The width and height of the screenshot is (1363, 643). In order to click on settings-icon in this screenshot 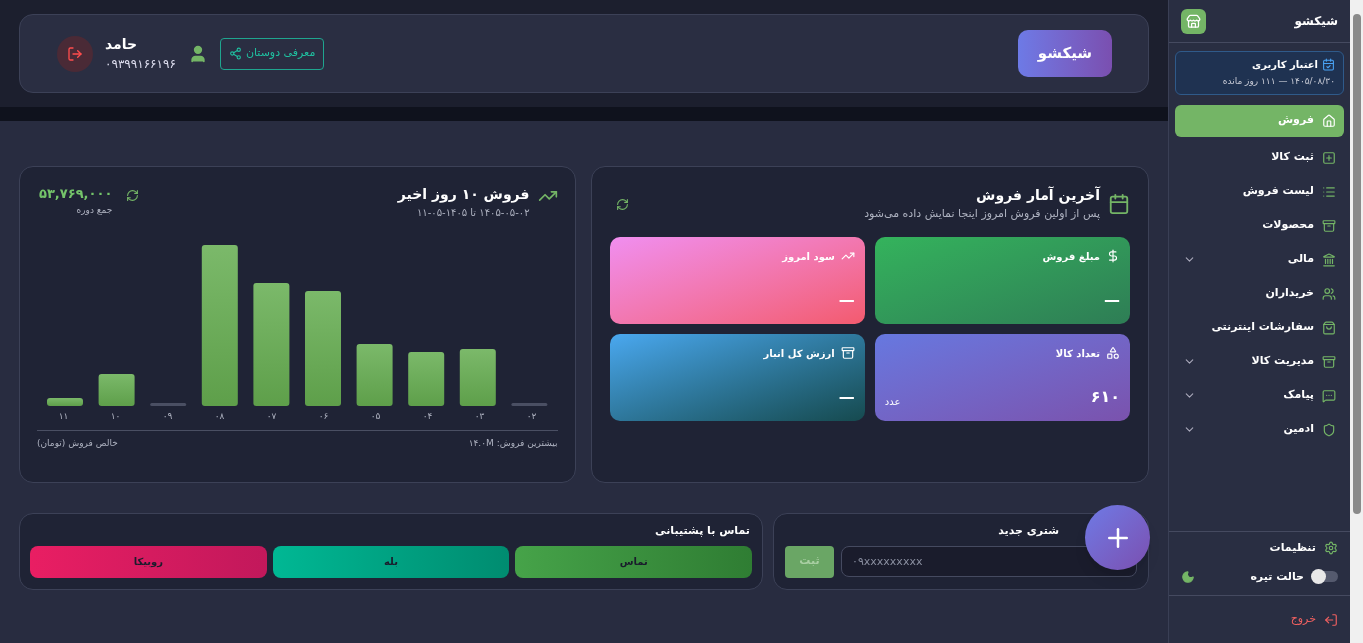, I will do `click(1331, 548)`.